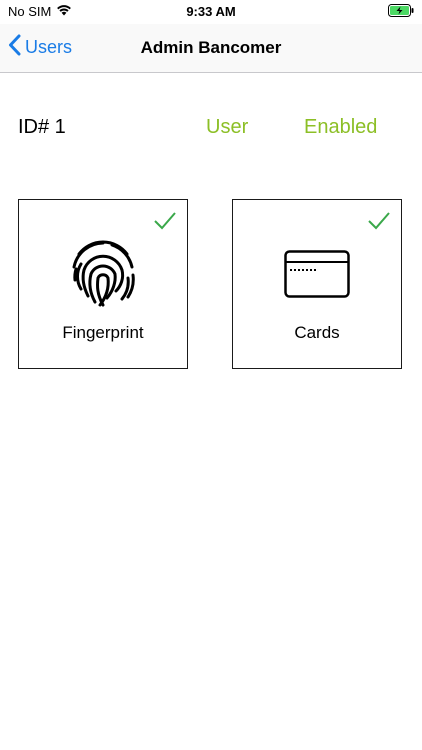  I want to click on fingerprint-label: Fingerprint, so click(103, 332).